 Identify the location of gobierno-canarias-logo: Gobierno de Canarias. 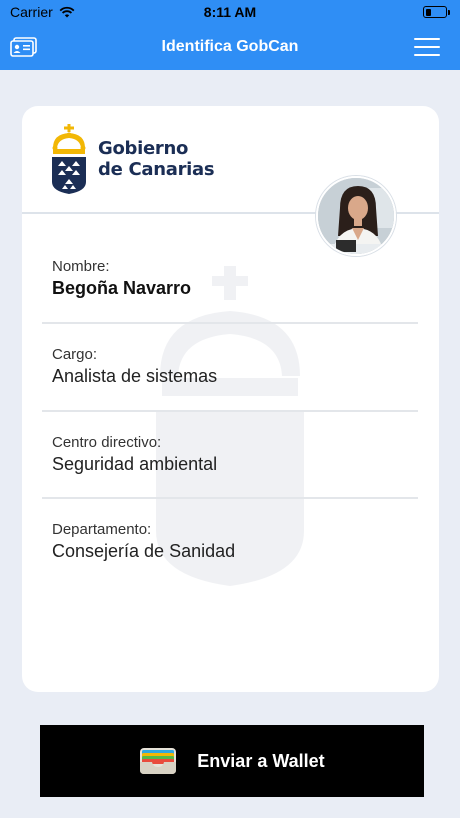
(132, 159).